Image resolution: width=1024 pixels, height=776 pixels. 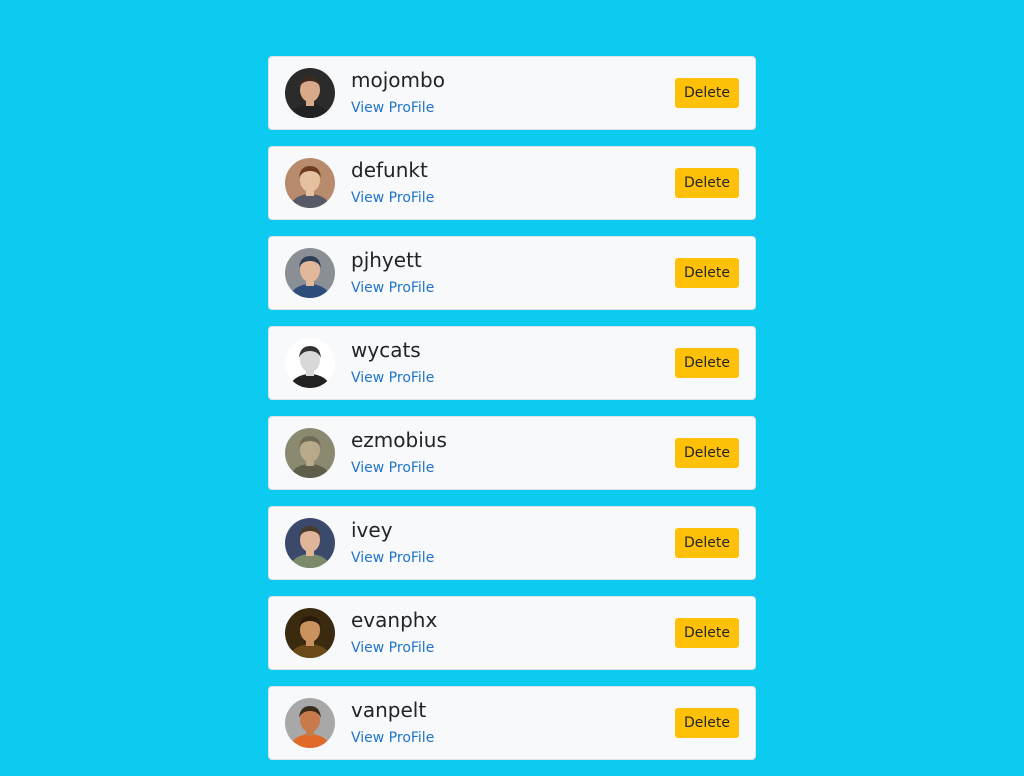 What do you see at coordinates (399, 453) in the screenshot?
I see `user-info: ezmobius View ProFile` at bounding box center [399, 453].